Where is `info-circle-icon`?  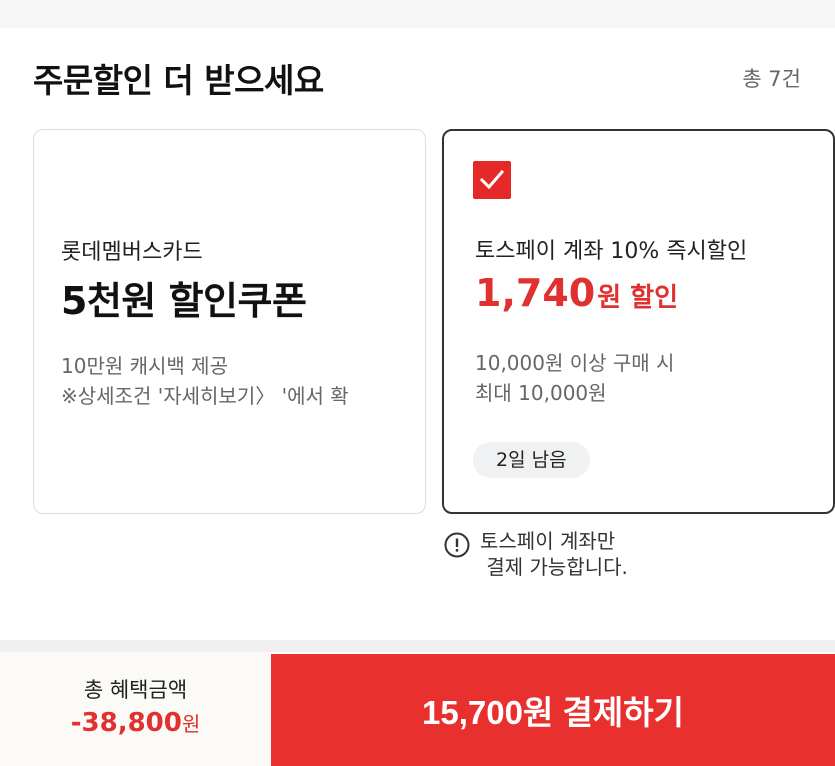 info-circle-icon is located at coordinates (457, 545).